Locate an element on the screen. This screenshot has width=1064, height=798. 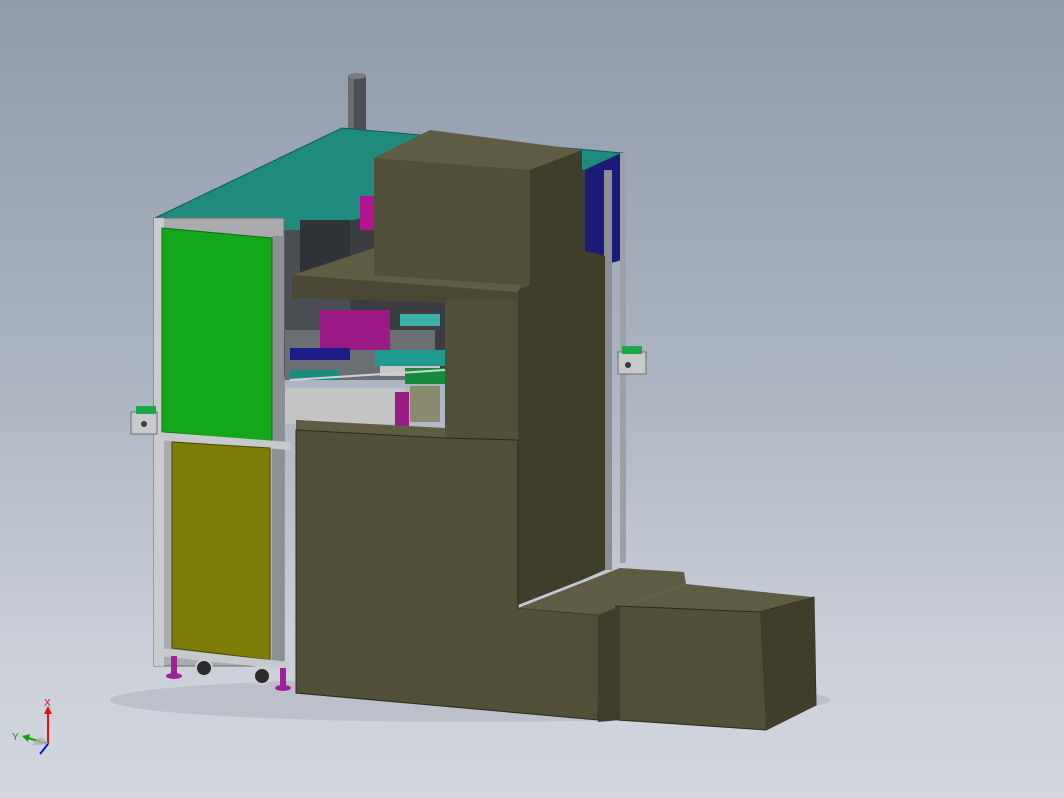
yellow-lower-door is located at coordinates (221, 551).